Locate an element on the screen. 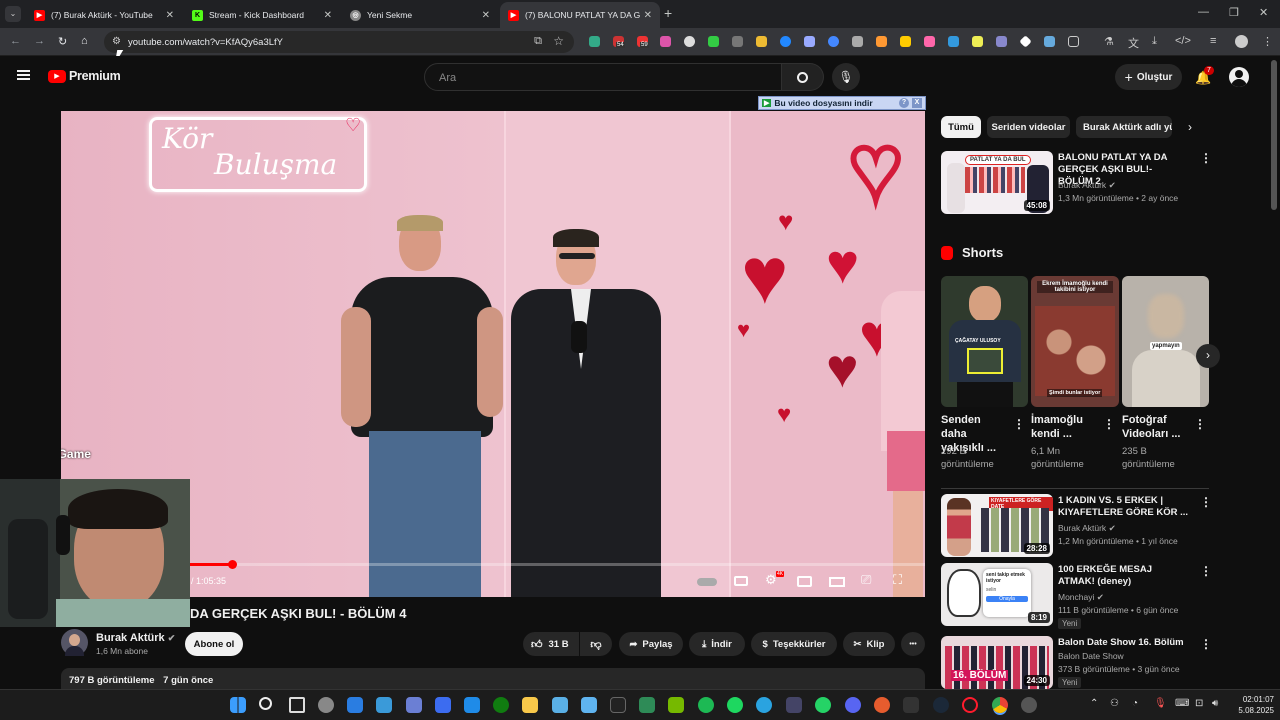  chip-all: Tümü is located at coordinates (961, 127).